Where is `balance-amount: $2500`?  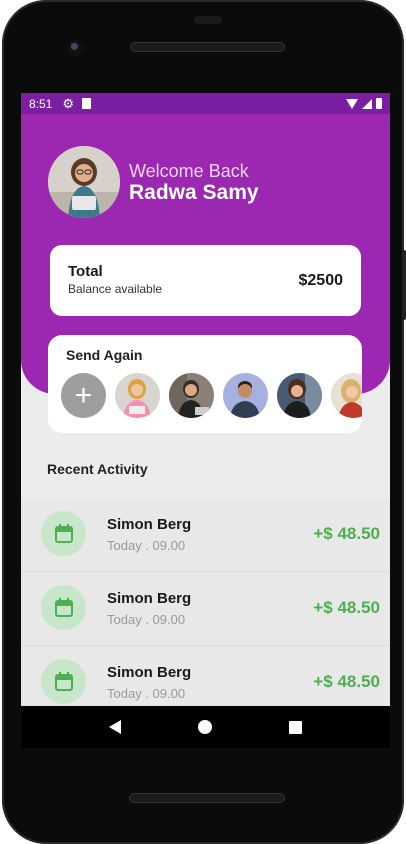
balance-amount: $2500 is located at coordinates (321, 280).